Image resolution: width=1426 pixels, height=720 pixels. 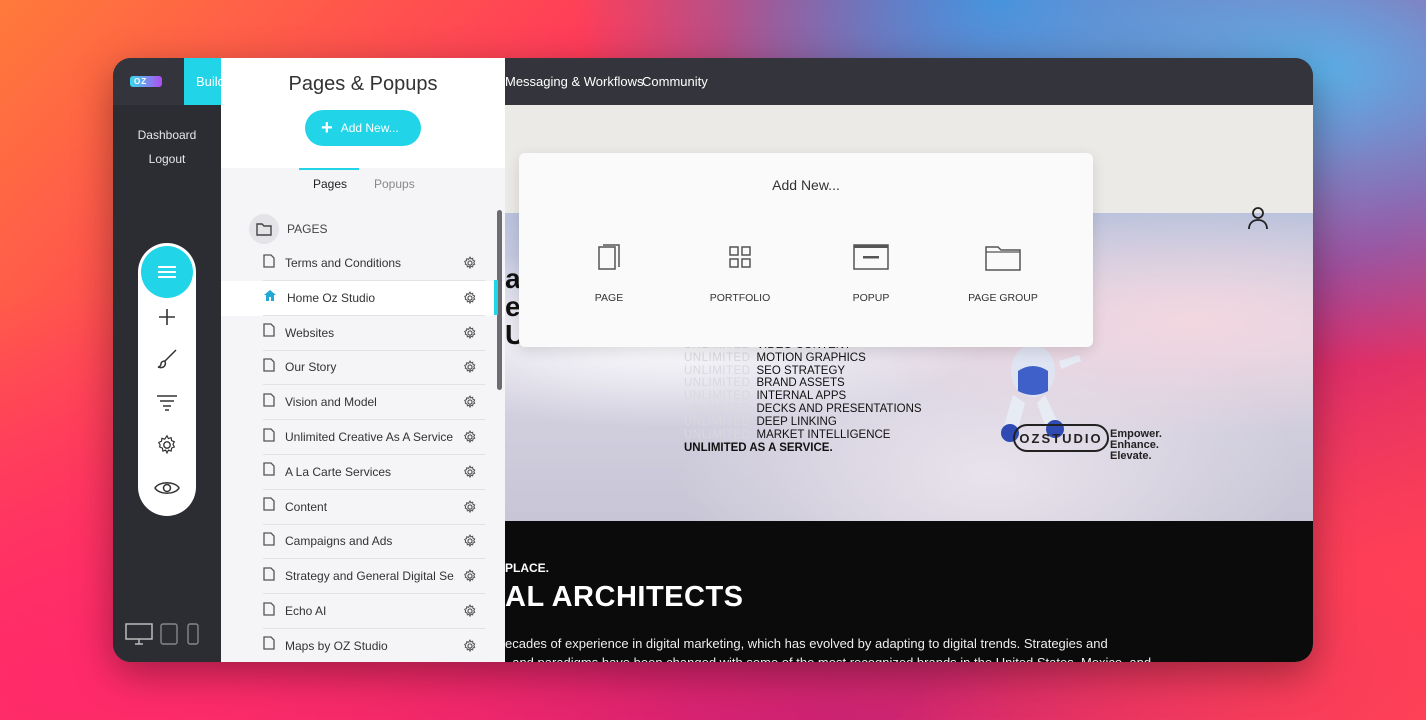 I want to click on gear-icon, so click(x=166, y=444).